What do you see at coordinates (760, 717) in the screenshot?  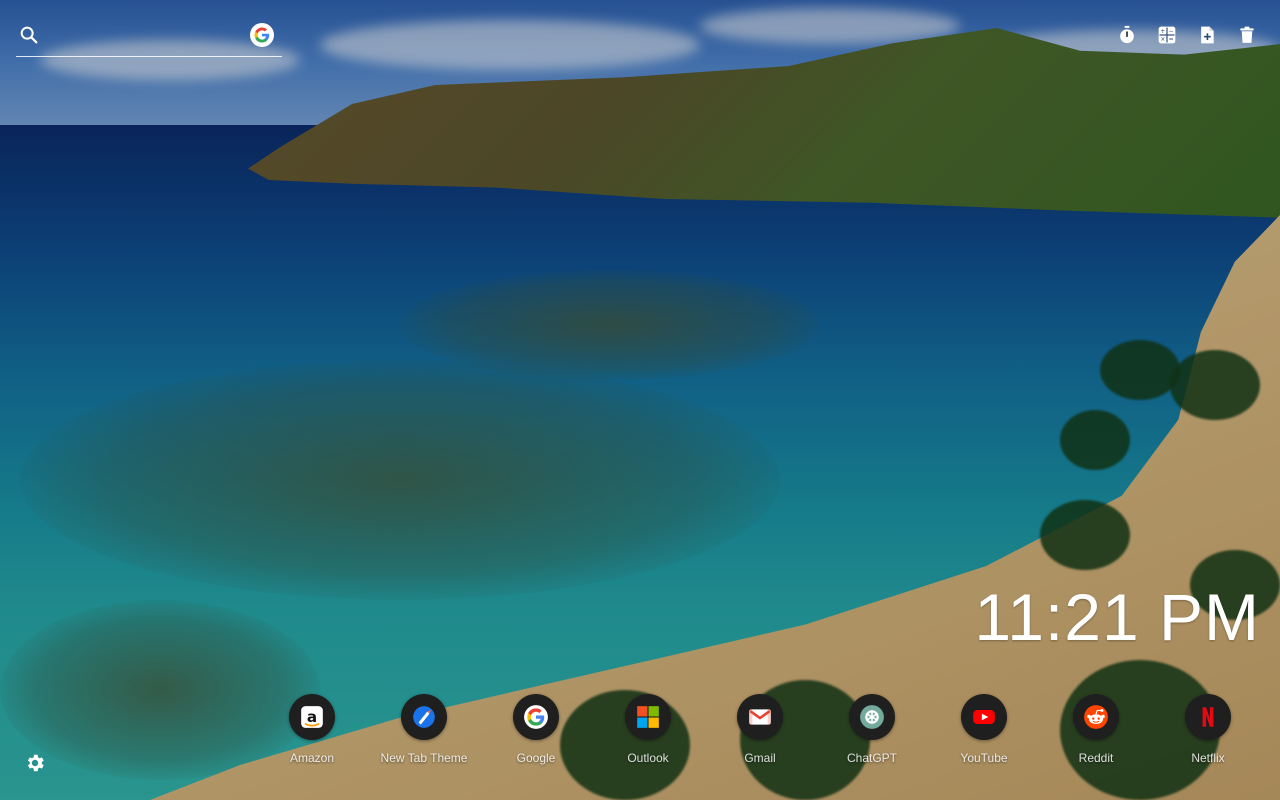 I see `gmail-icon` at bounding box center [760, 717].